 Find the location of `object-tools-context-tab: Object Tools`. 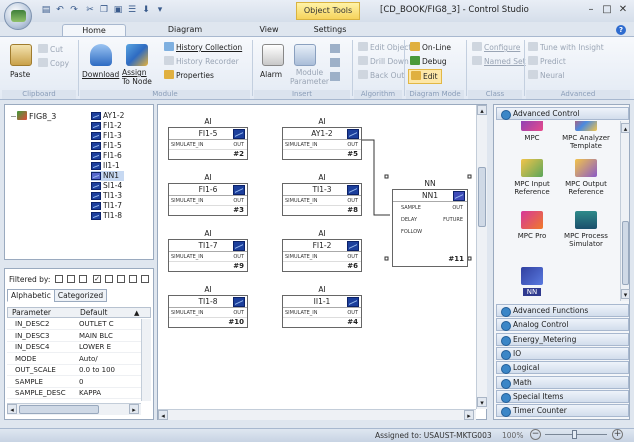

object-tools-context-tab: Object Tools is located at coordinates (328, 11).